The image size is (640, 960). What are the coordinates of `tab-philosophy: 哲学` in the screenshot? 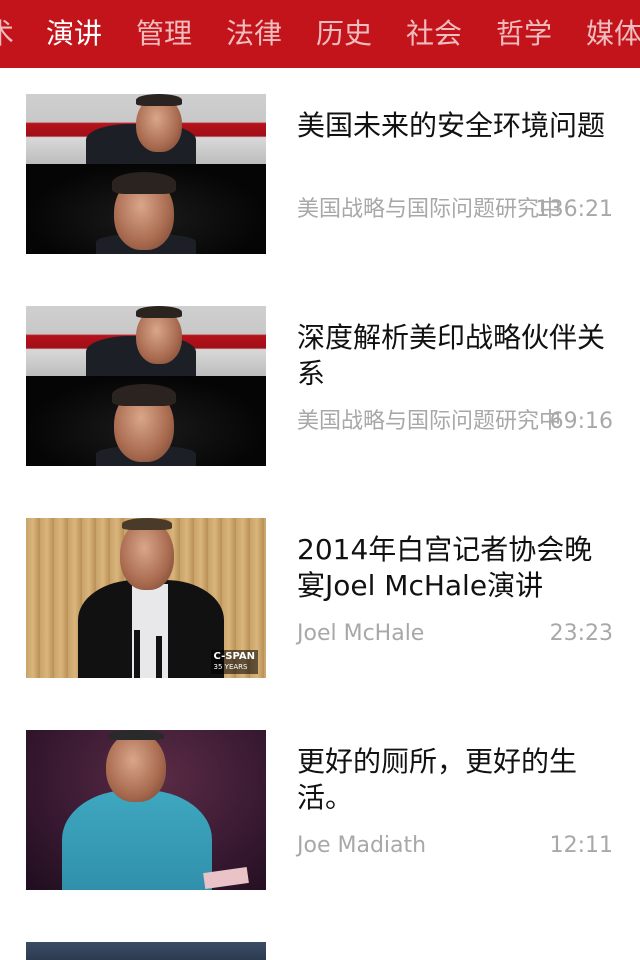 It's located at (524, 34).